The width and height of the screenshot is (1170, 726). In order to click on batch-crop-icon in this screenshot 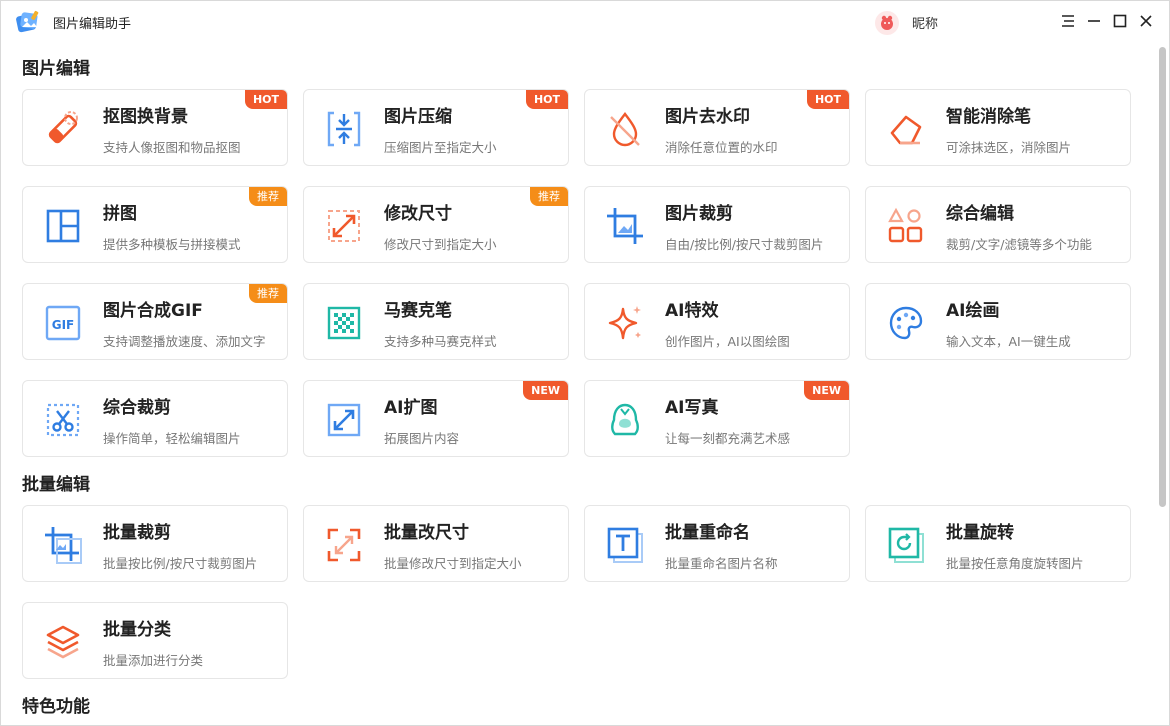, I will do `click(63, 545)`.